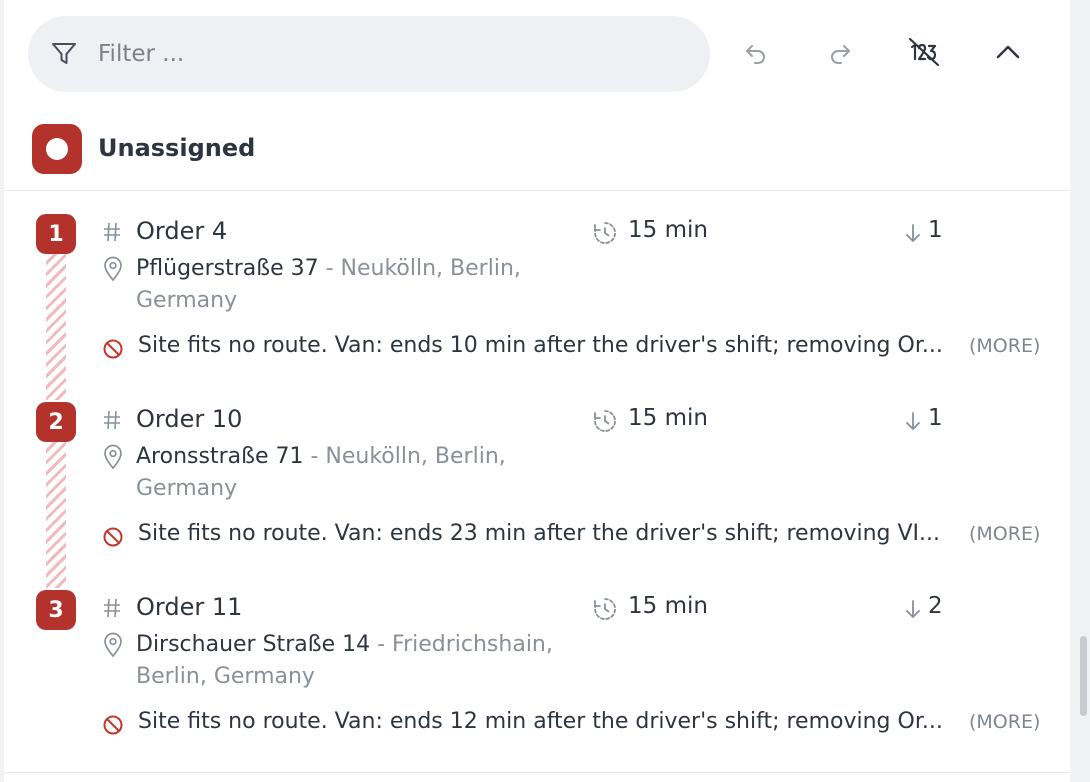 This screenshot has height=782, width=1090. I want to click on numbers-off-icon, so click(924, 52).